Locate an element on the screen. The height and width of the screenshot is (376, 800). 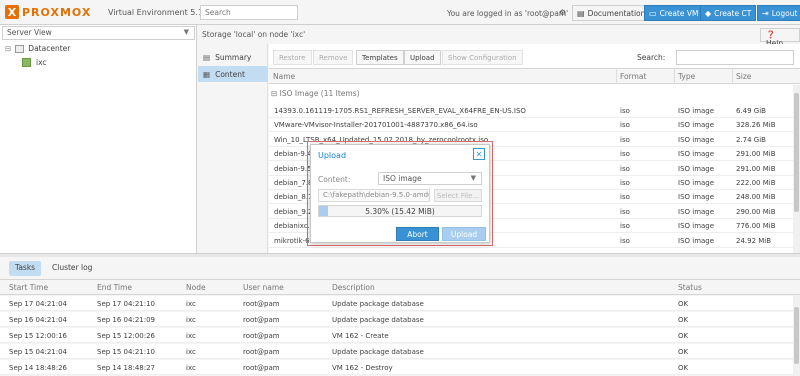
column-size: Size is located at coordinates (743, 76).